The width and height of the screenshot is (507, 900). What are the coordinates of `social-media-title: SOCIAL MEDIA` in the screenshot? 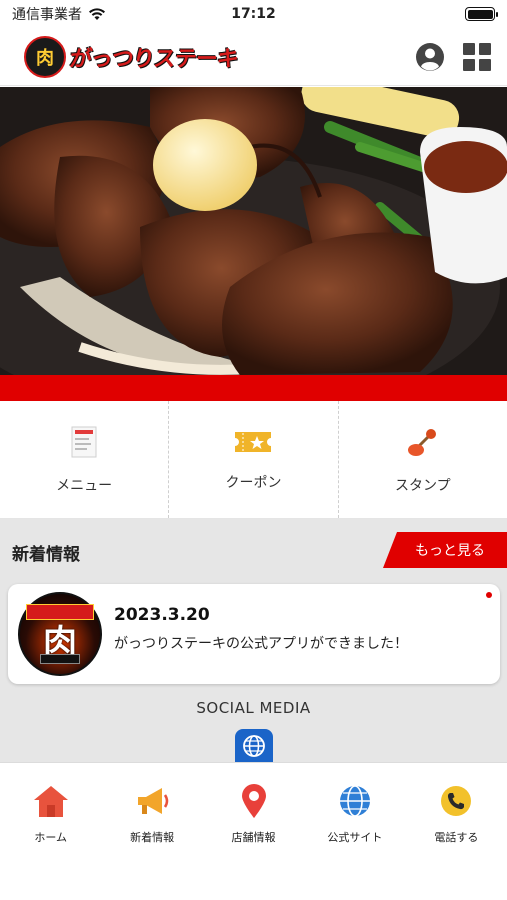 It's located at (253, 708).